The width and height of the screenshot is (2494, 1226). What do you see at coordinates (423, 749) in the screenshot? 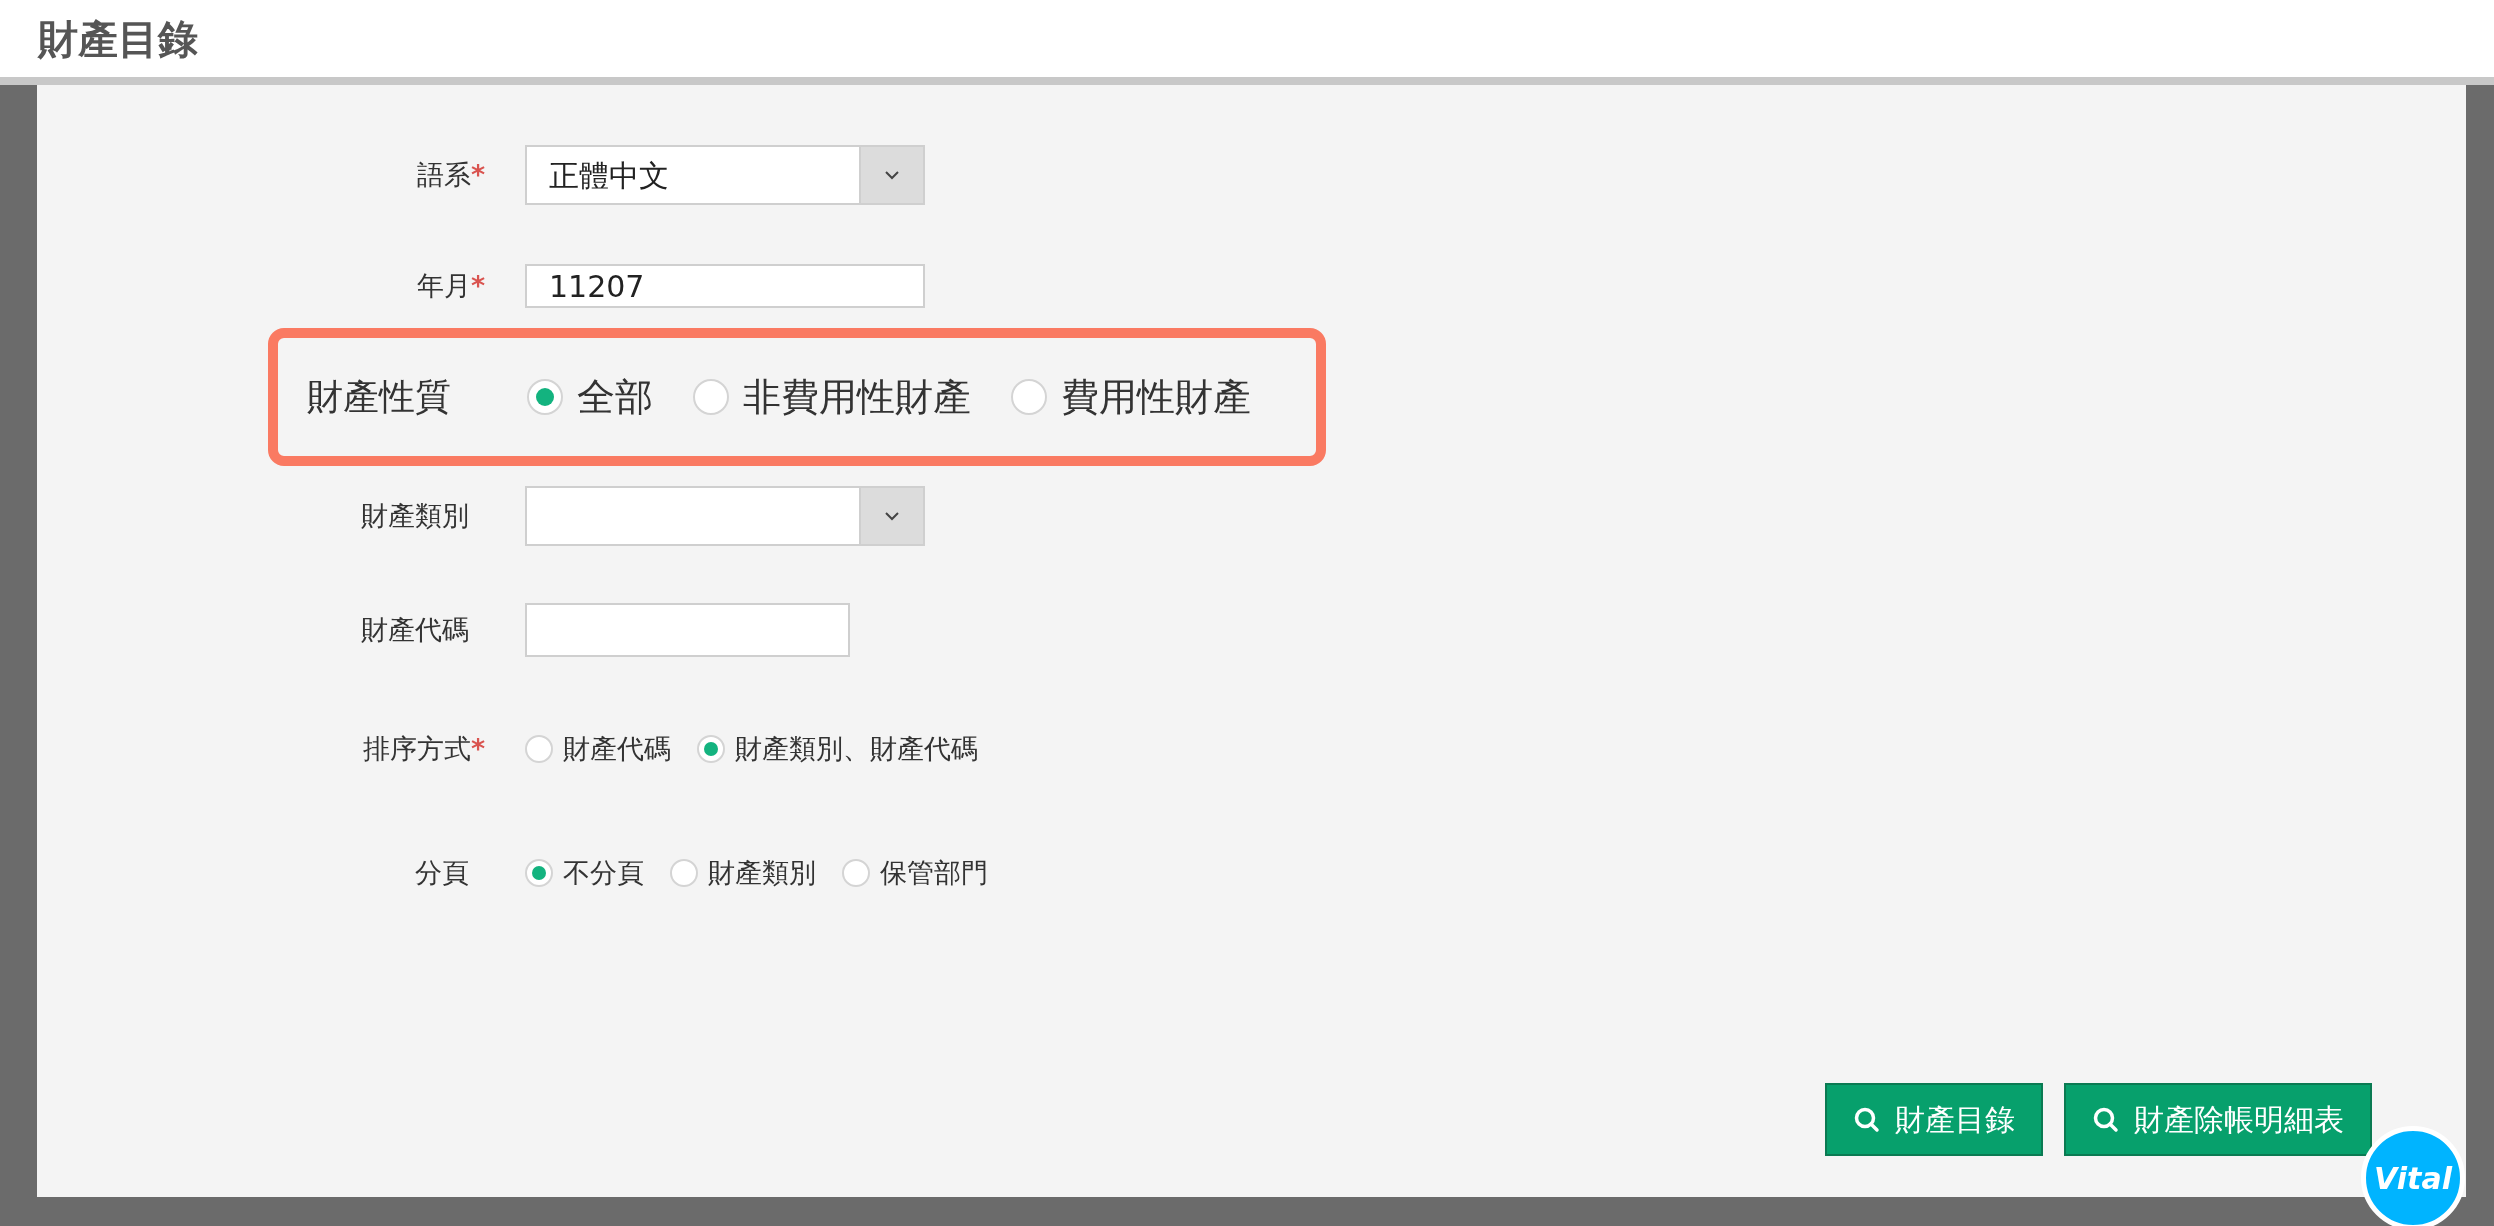
I see `field-label: 排序方式*` at bounding box center [423, 749].